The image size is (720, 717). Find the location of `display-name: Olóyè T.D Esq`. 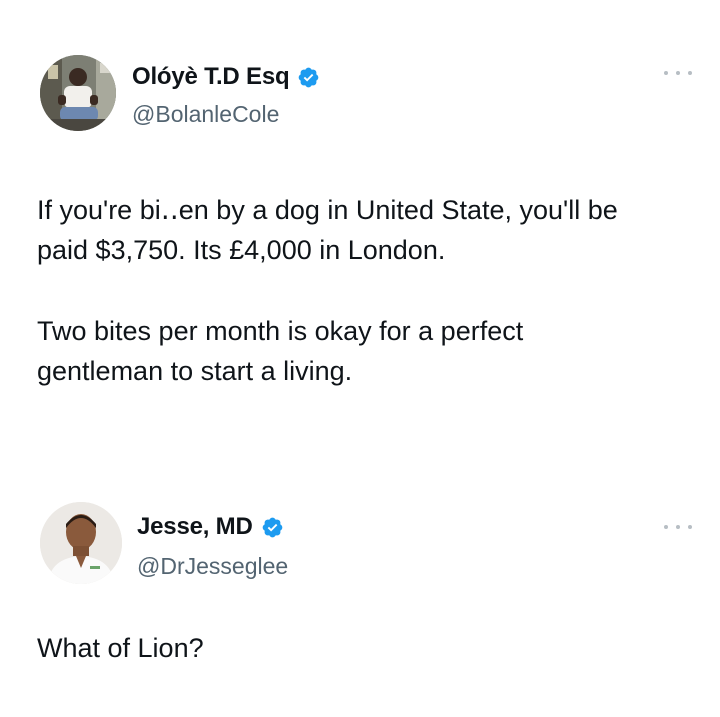

display-name: Olóyè T.D Esq is located at coordinates (211, 77).